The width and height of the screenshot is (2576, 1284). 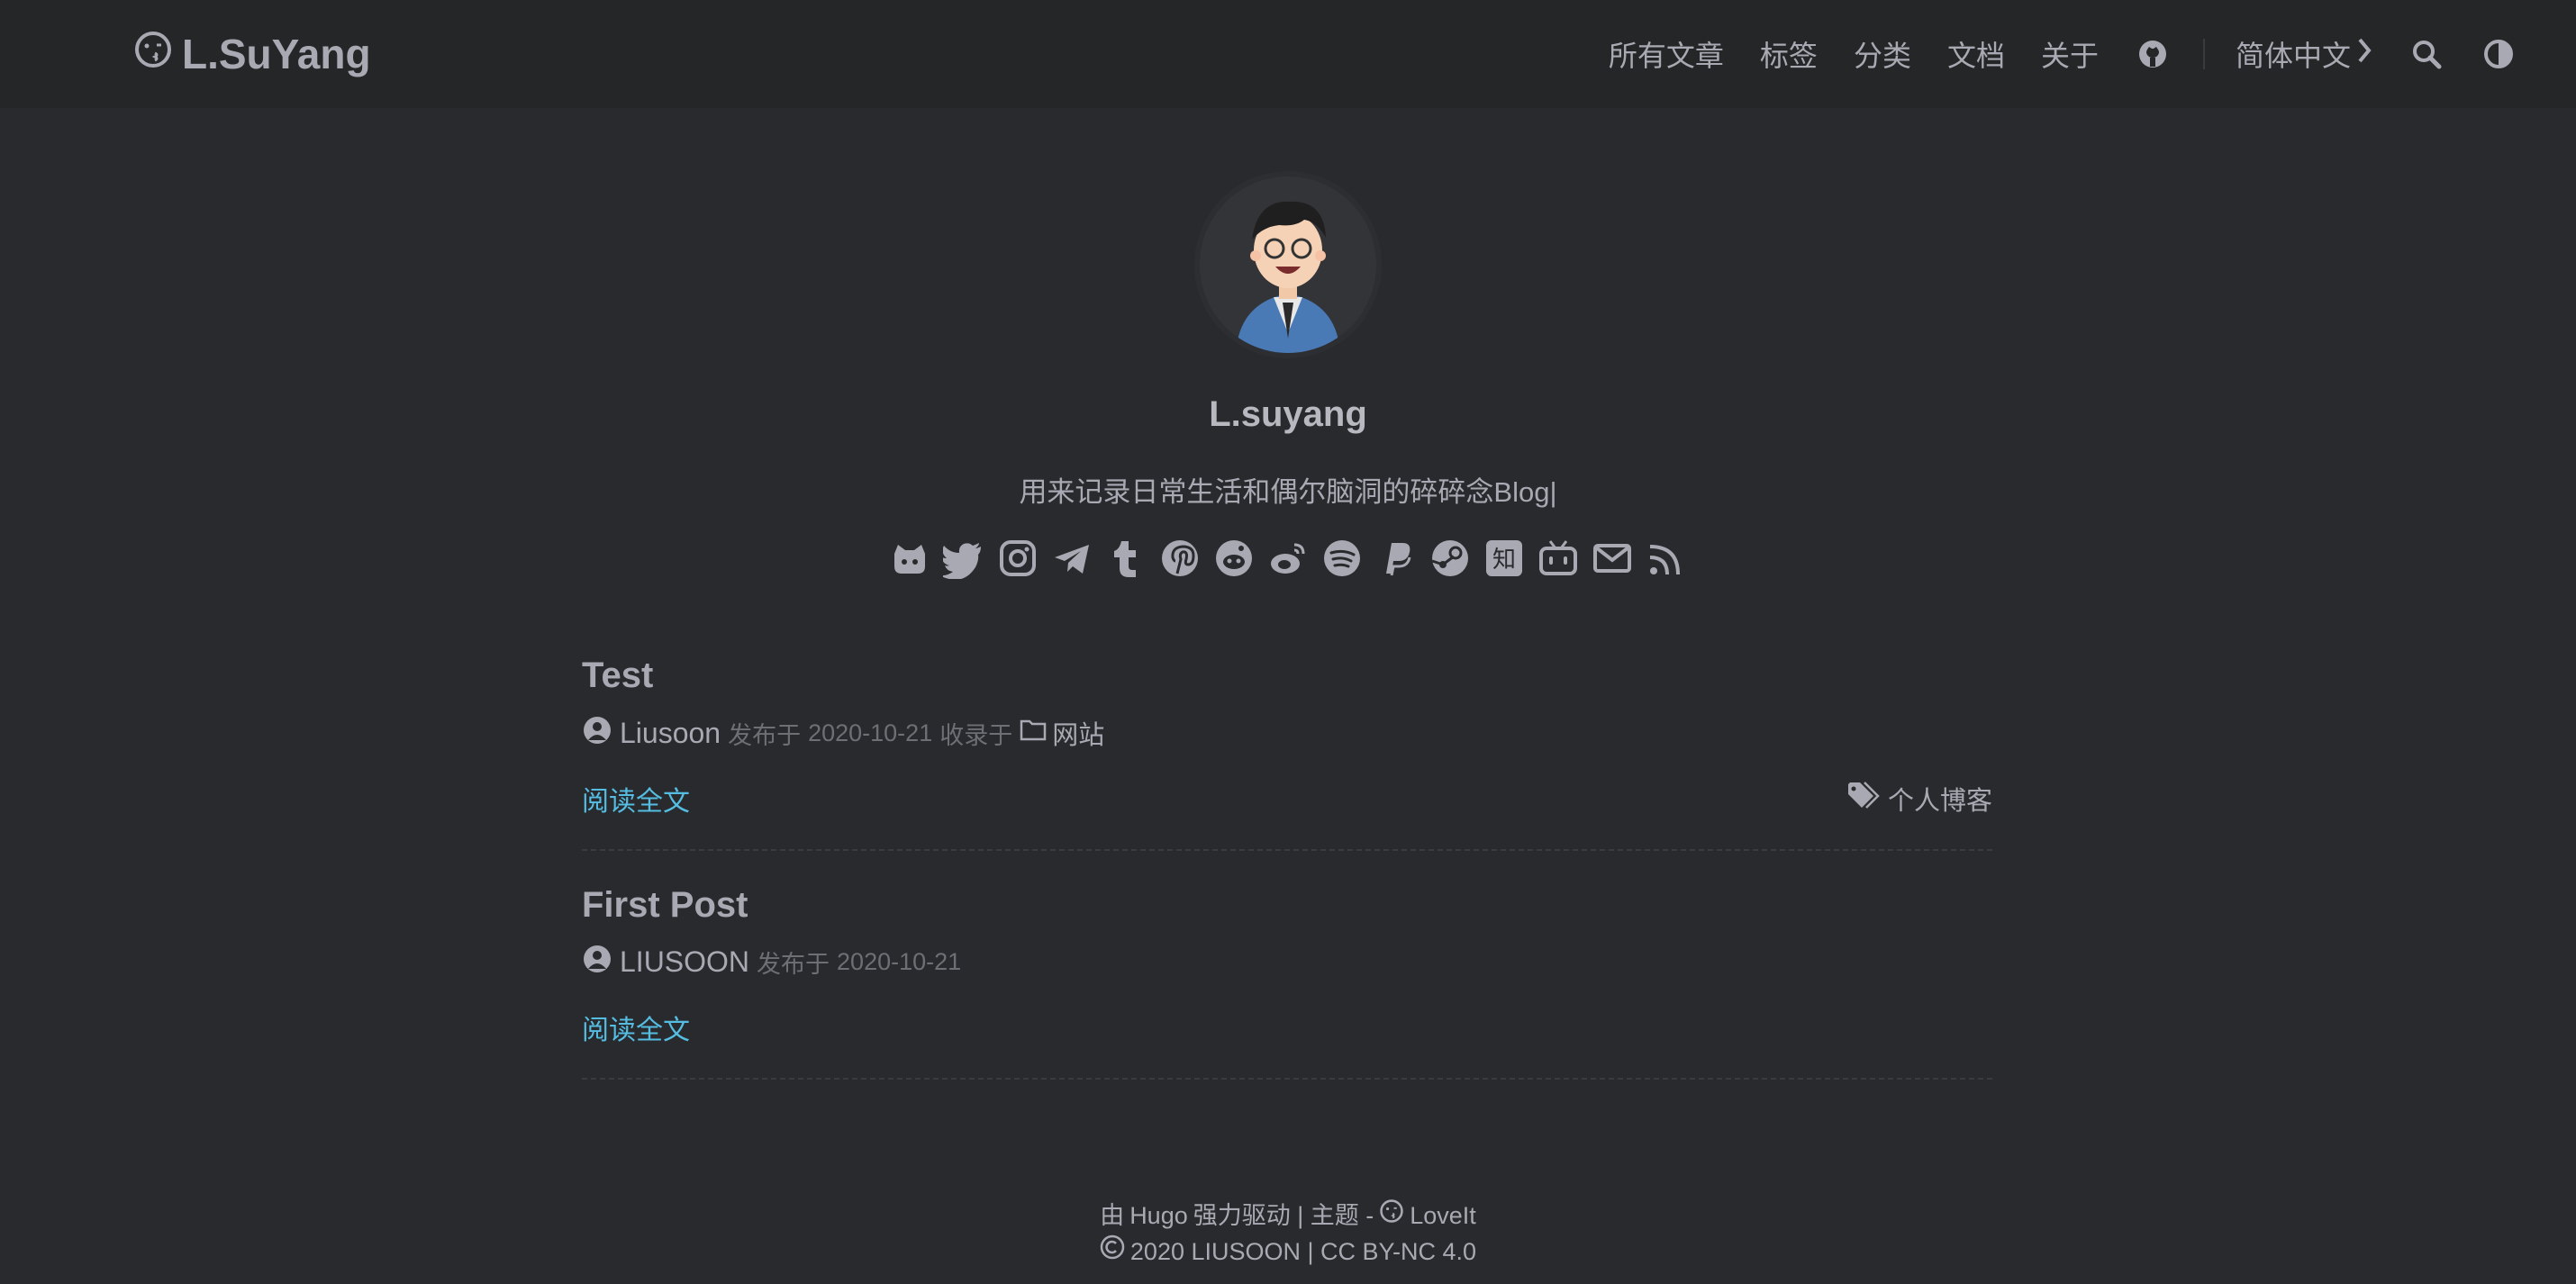 I want to click on nav-tags: 标签, so click(x=1789, y=54).